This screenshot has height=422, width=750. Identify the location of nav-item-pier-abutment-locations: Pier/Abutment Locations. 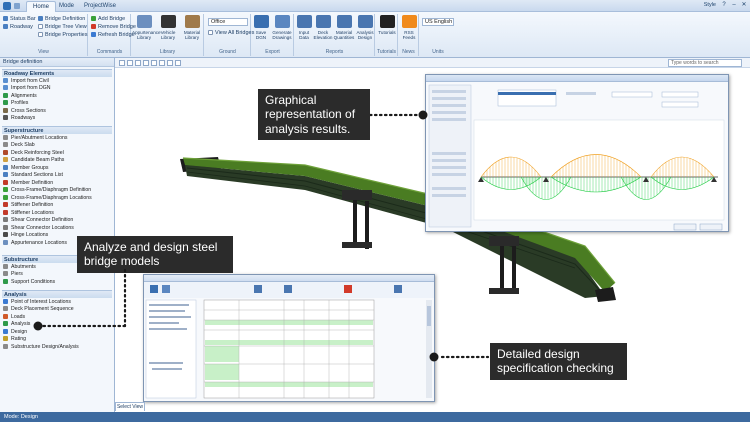
(35, 138).